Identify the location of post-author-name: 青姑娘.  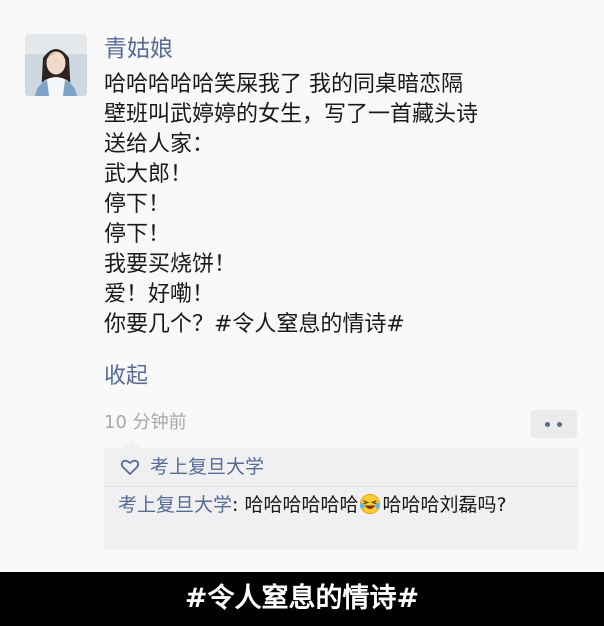
(138, 49).